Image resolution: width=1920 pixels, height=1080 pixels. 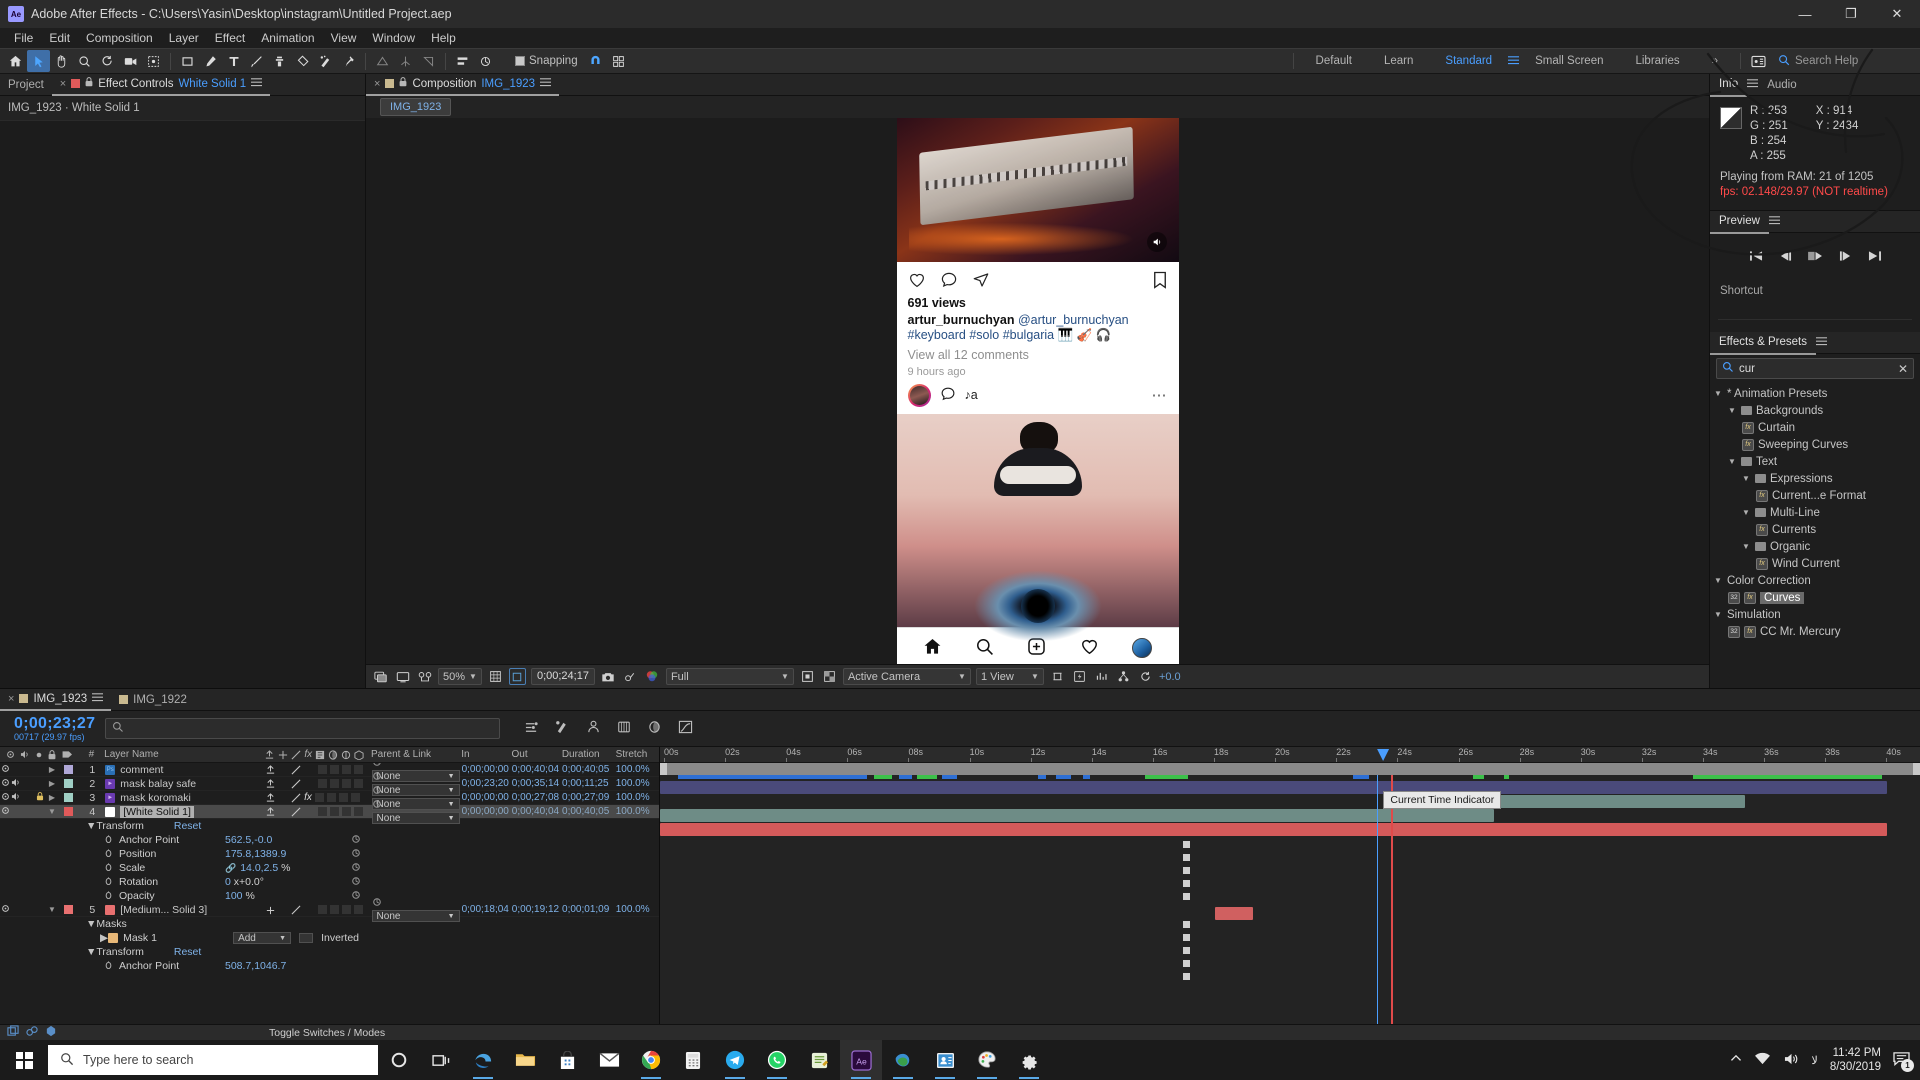 What do you see at coordinates (15, 61) in the screenshot?
I see `home-icon` at bounding box center [15, 61].